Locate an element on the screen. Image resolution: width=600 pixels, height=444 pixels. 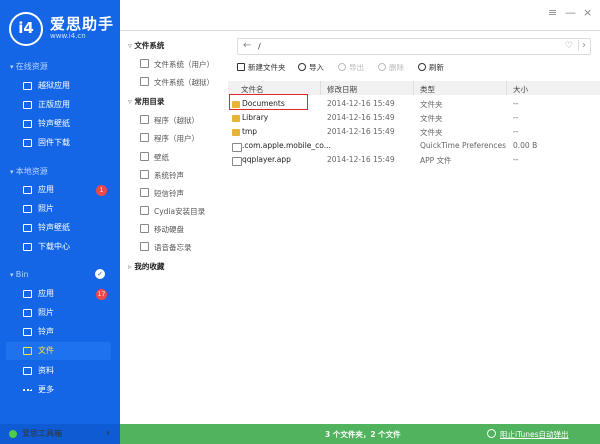
tree-favorites: 我的收藏 is located at coordinates (146, 266).